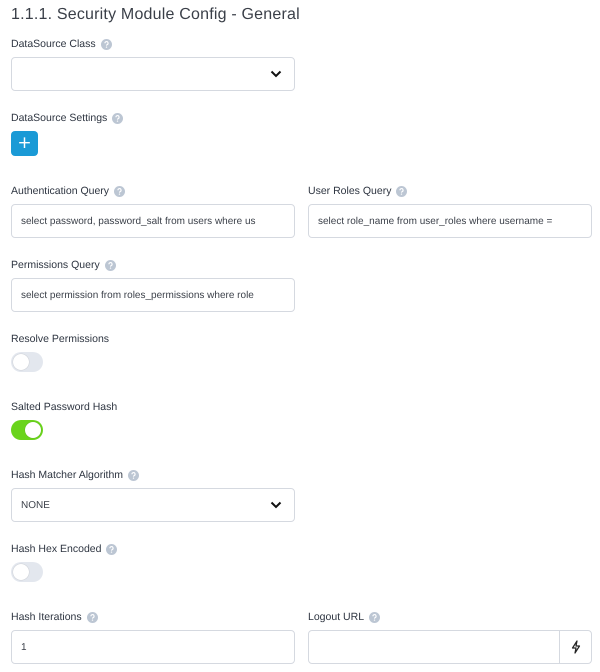 This screenshot has width=600, height=672. I want to click on field-label: DataSource Class, so click(53, 44).